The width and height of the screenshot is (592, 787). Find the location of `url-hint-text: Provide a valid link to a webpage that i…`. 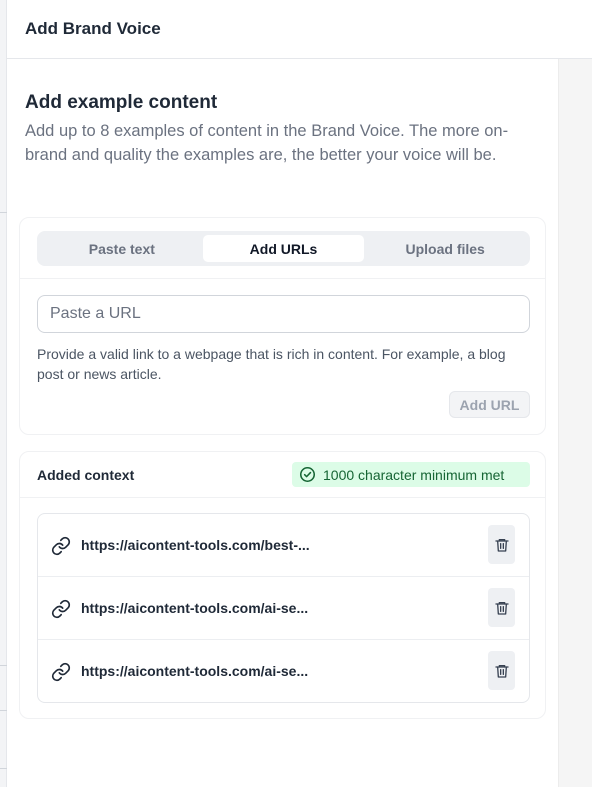

url-hint-text: Provide a valid link to a webpage that i… is located at coordinates (271, 364).